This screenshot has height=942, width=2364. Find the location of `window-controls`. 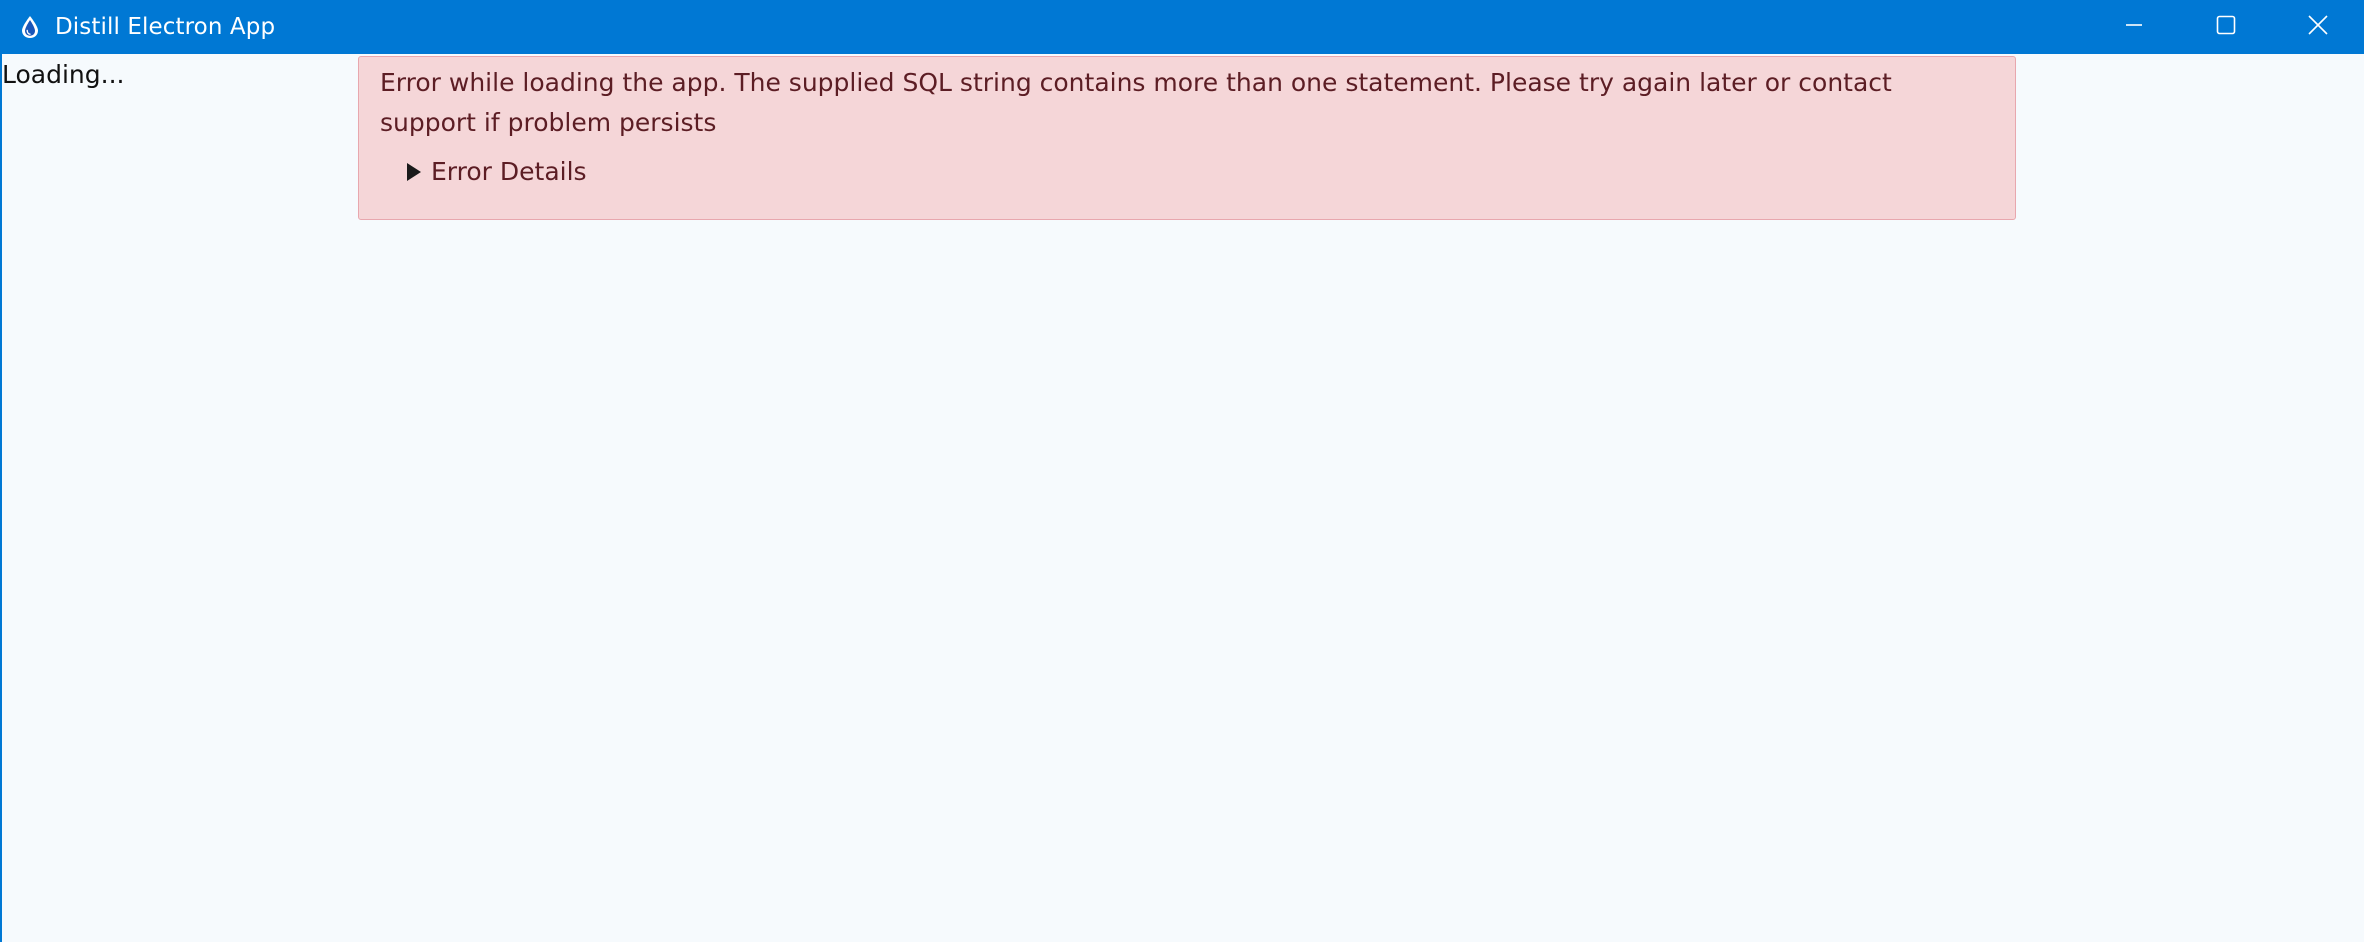

window-controls is located at coordinates (2226, 27).